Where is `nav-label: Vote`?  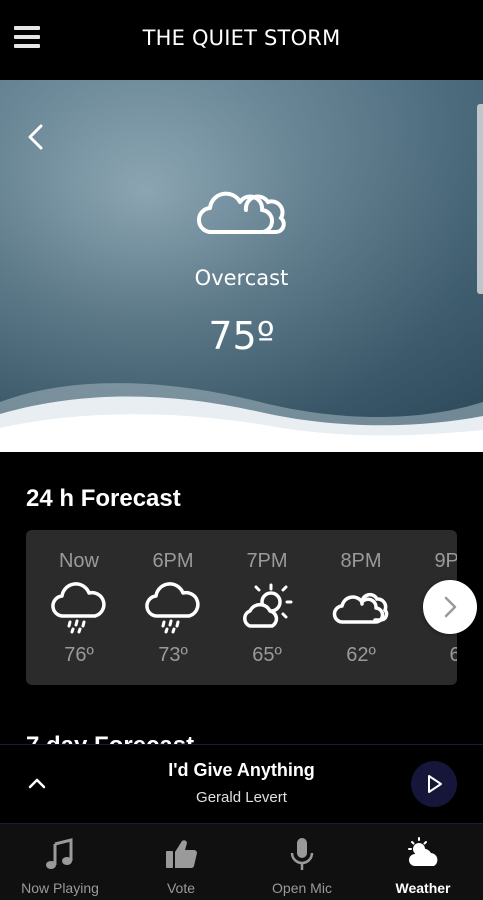
nav-label: Vote is located at coordinates (181, 888).